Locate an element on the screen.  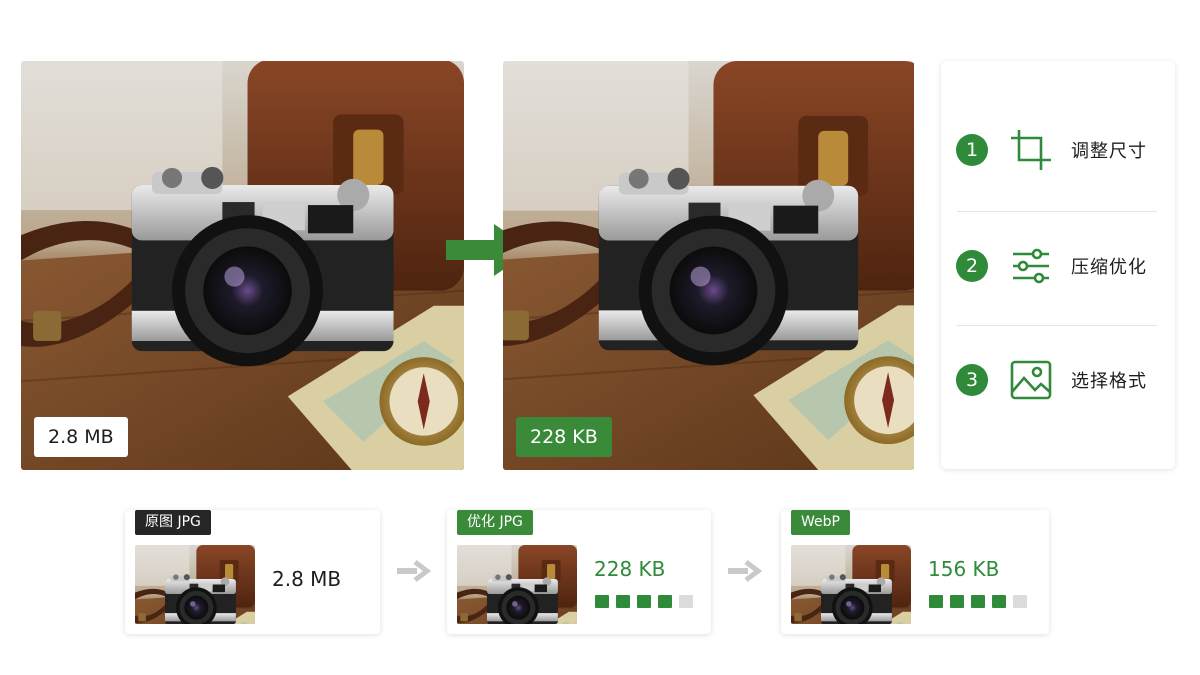
step-number: 3 is located at coordinates (972, 380).